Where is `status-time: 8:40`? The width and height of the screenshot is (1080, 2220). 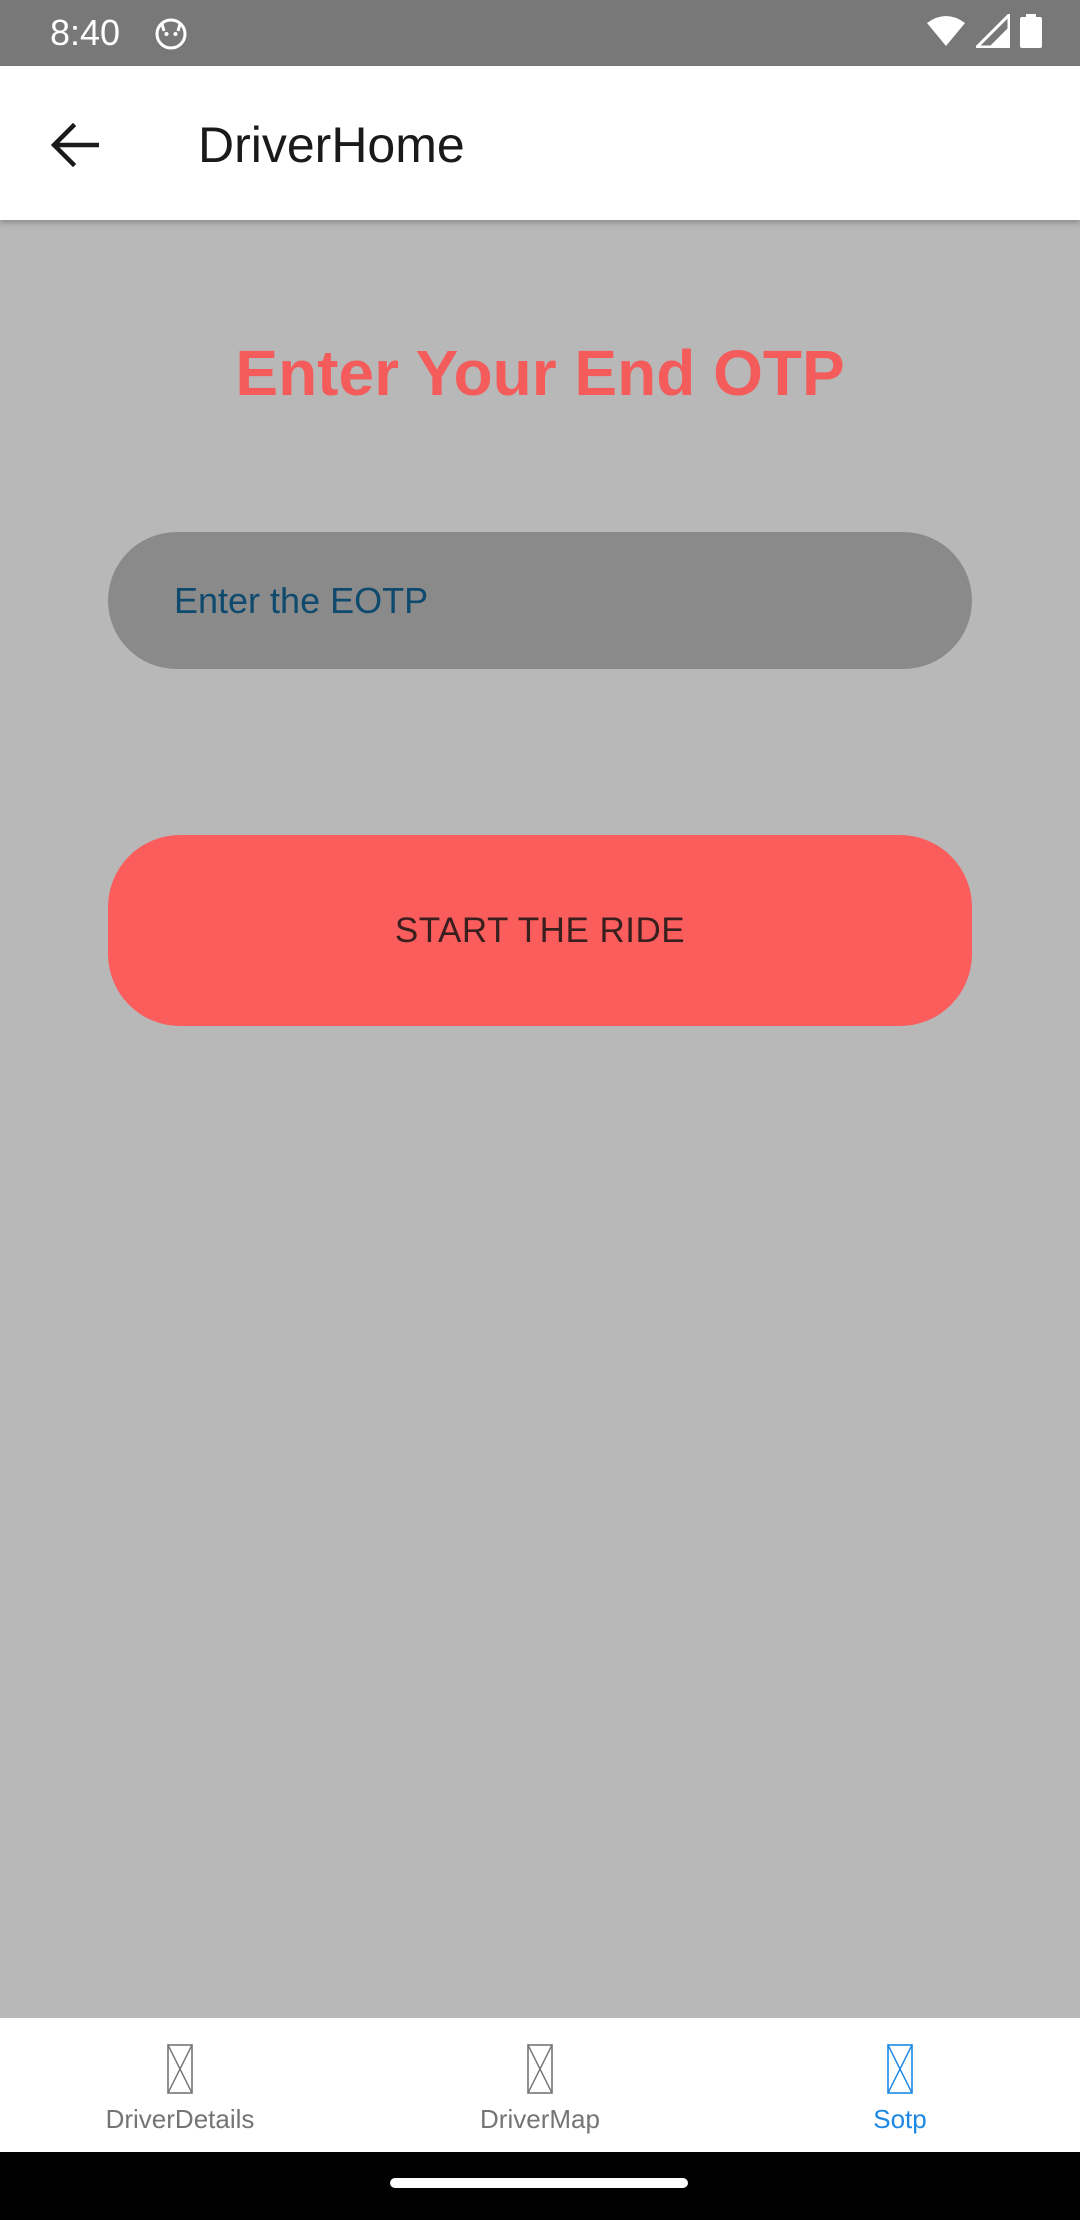
status-time: 8:40 is located at coordinates (85, 32).